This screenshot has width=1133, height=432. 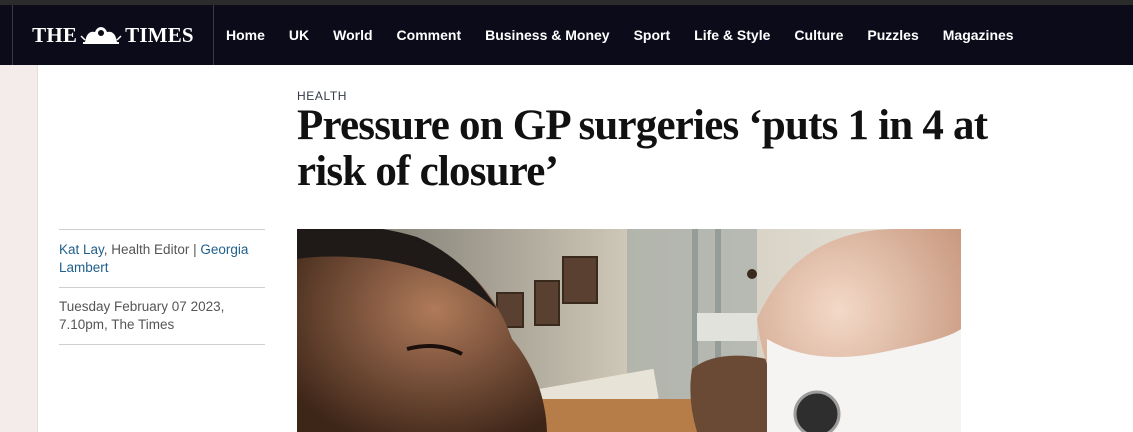 I want to click on nav-life-style: Life & Style, so click(x=732, y=35).